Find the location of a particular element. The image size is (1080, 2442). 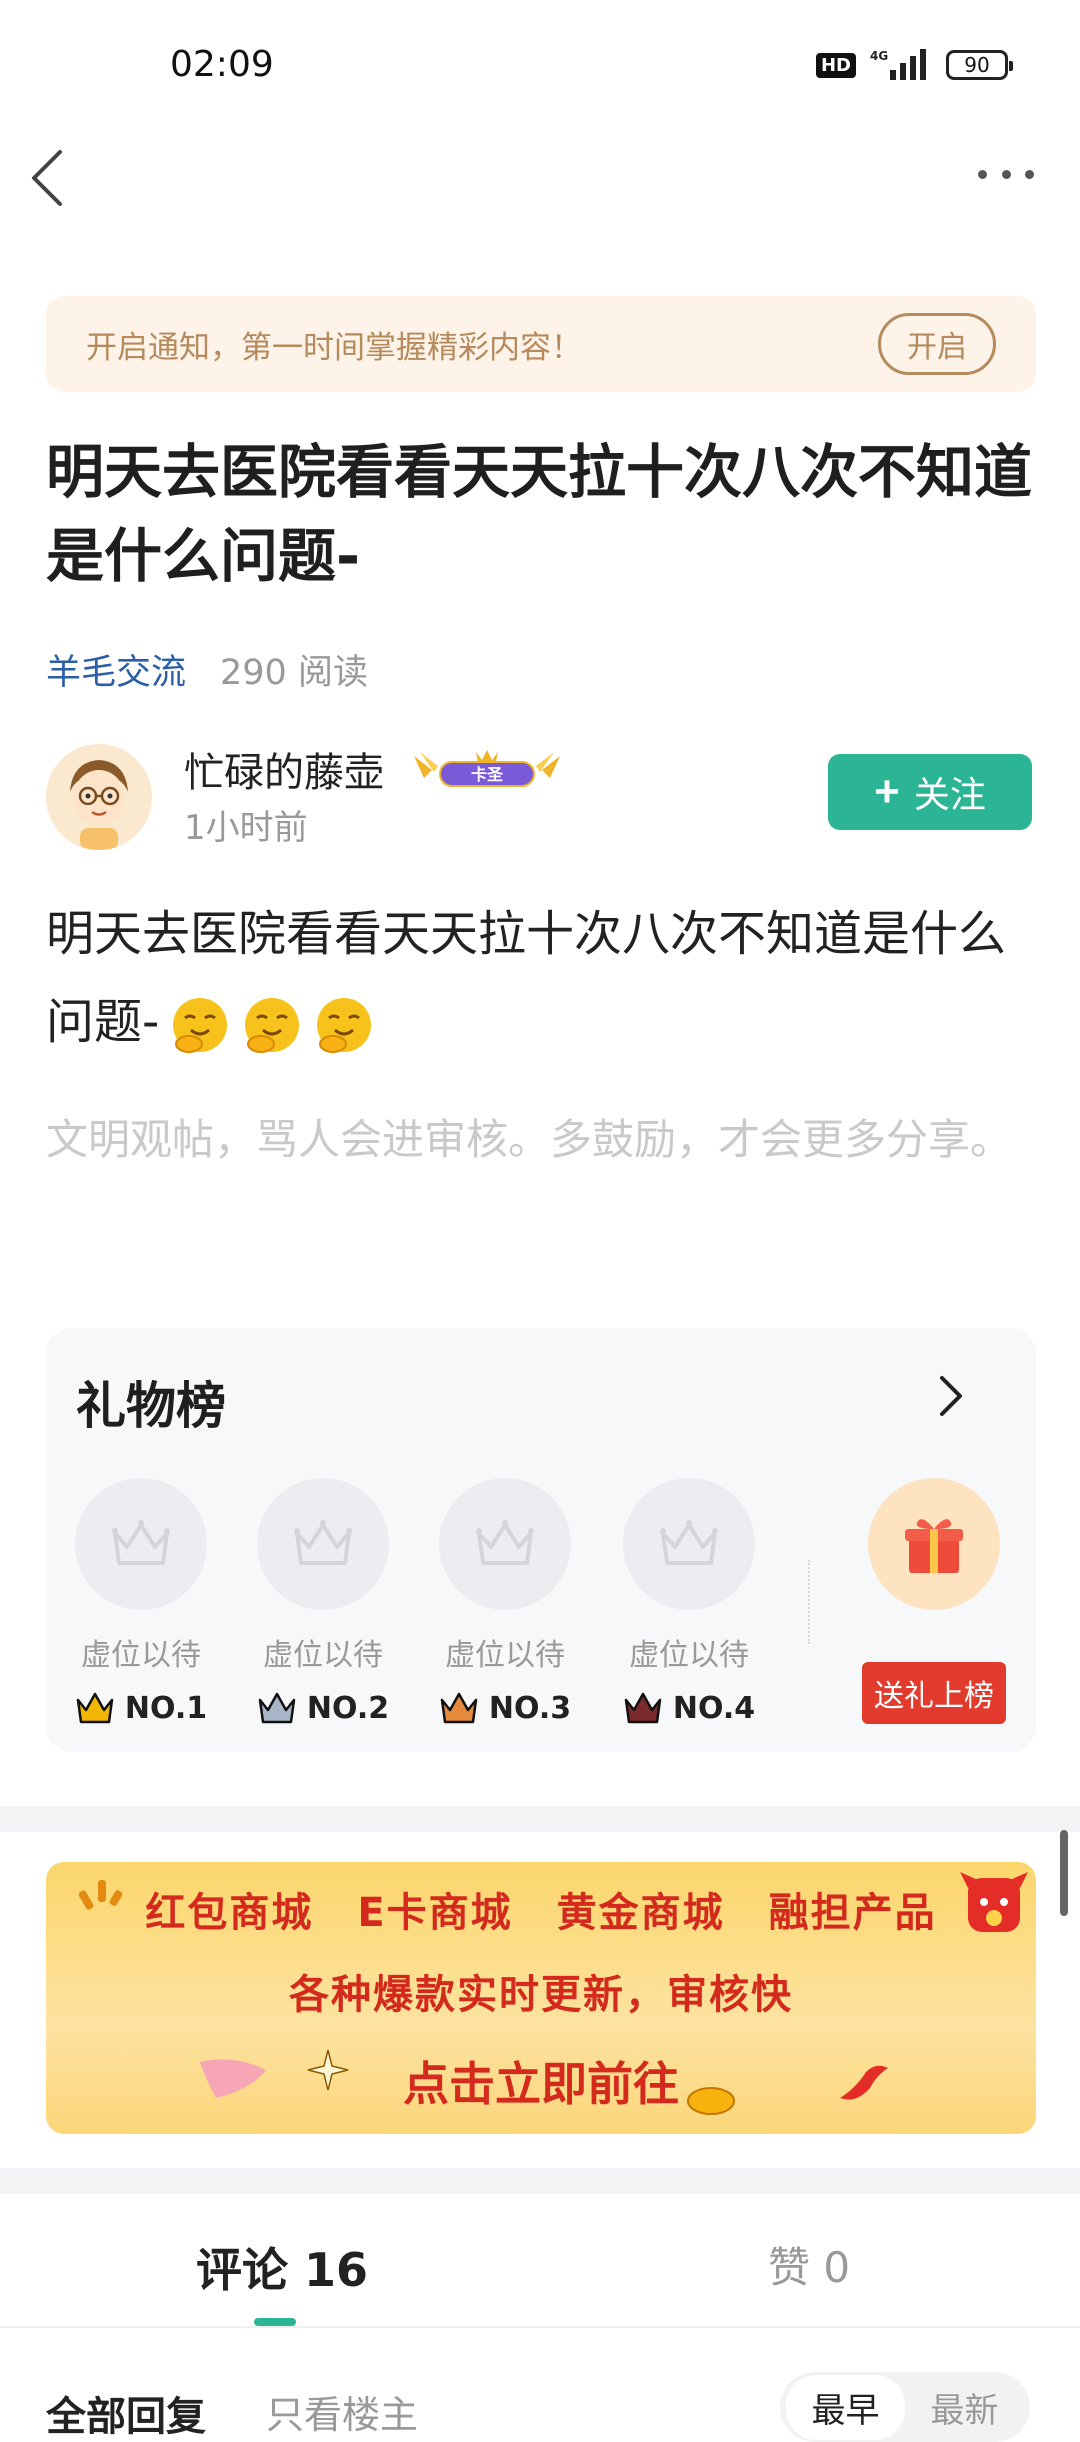

gift-slot: 虚位以待 NO.4 is located at coordinates (689, 1602).